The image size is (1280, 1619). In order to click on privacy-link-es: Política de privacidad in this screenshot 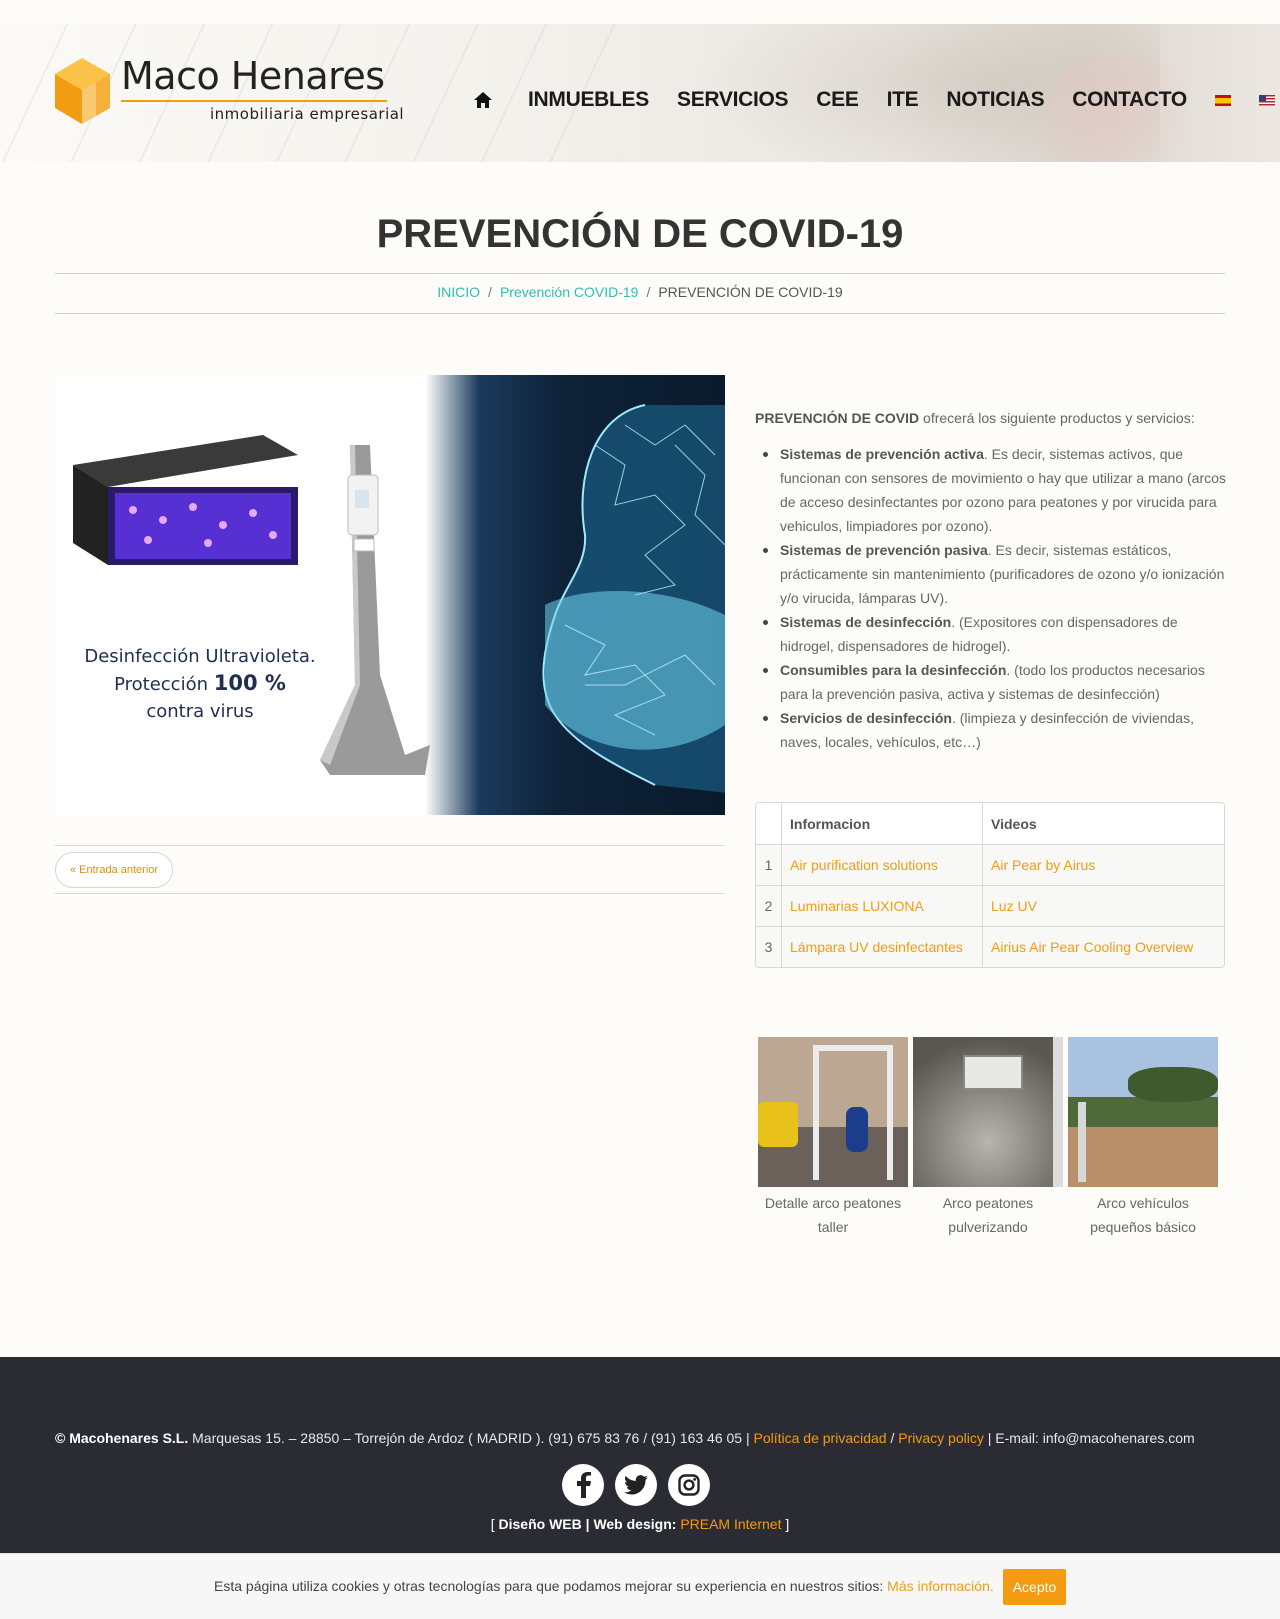, I will do `click(820, 1438)`.